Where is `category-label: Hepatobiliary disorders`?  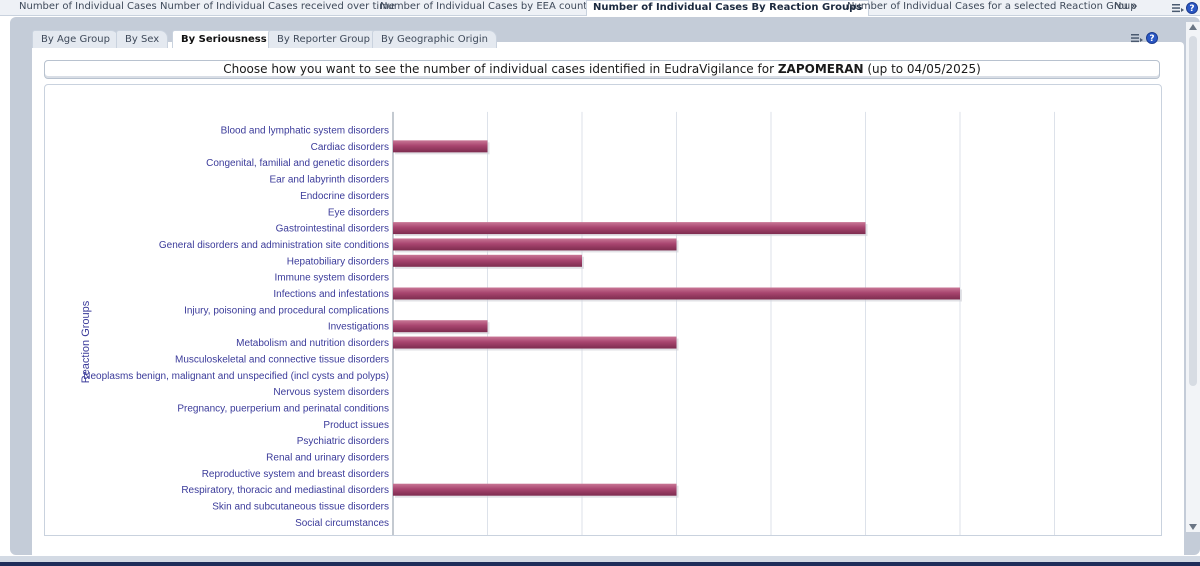 category-label: Hepatobiliary disorders is located at coordinates (338, 261).